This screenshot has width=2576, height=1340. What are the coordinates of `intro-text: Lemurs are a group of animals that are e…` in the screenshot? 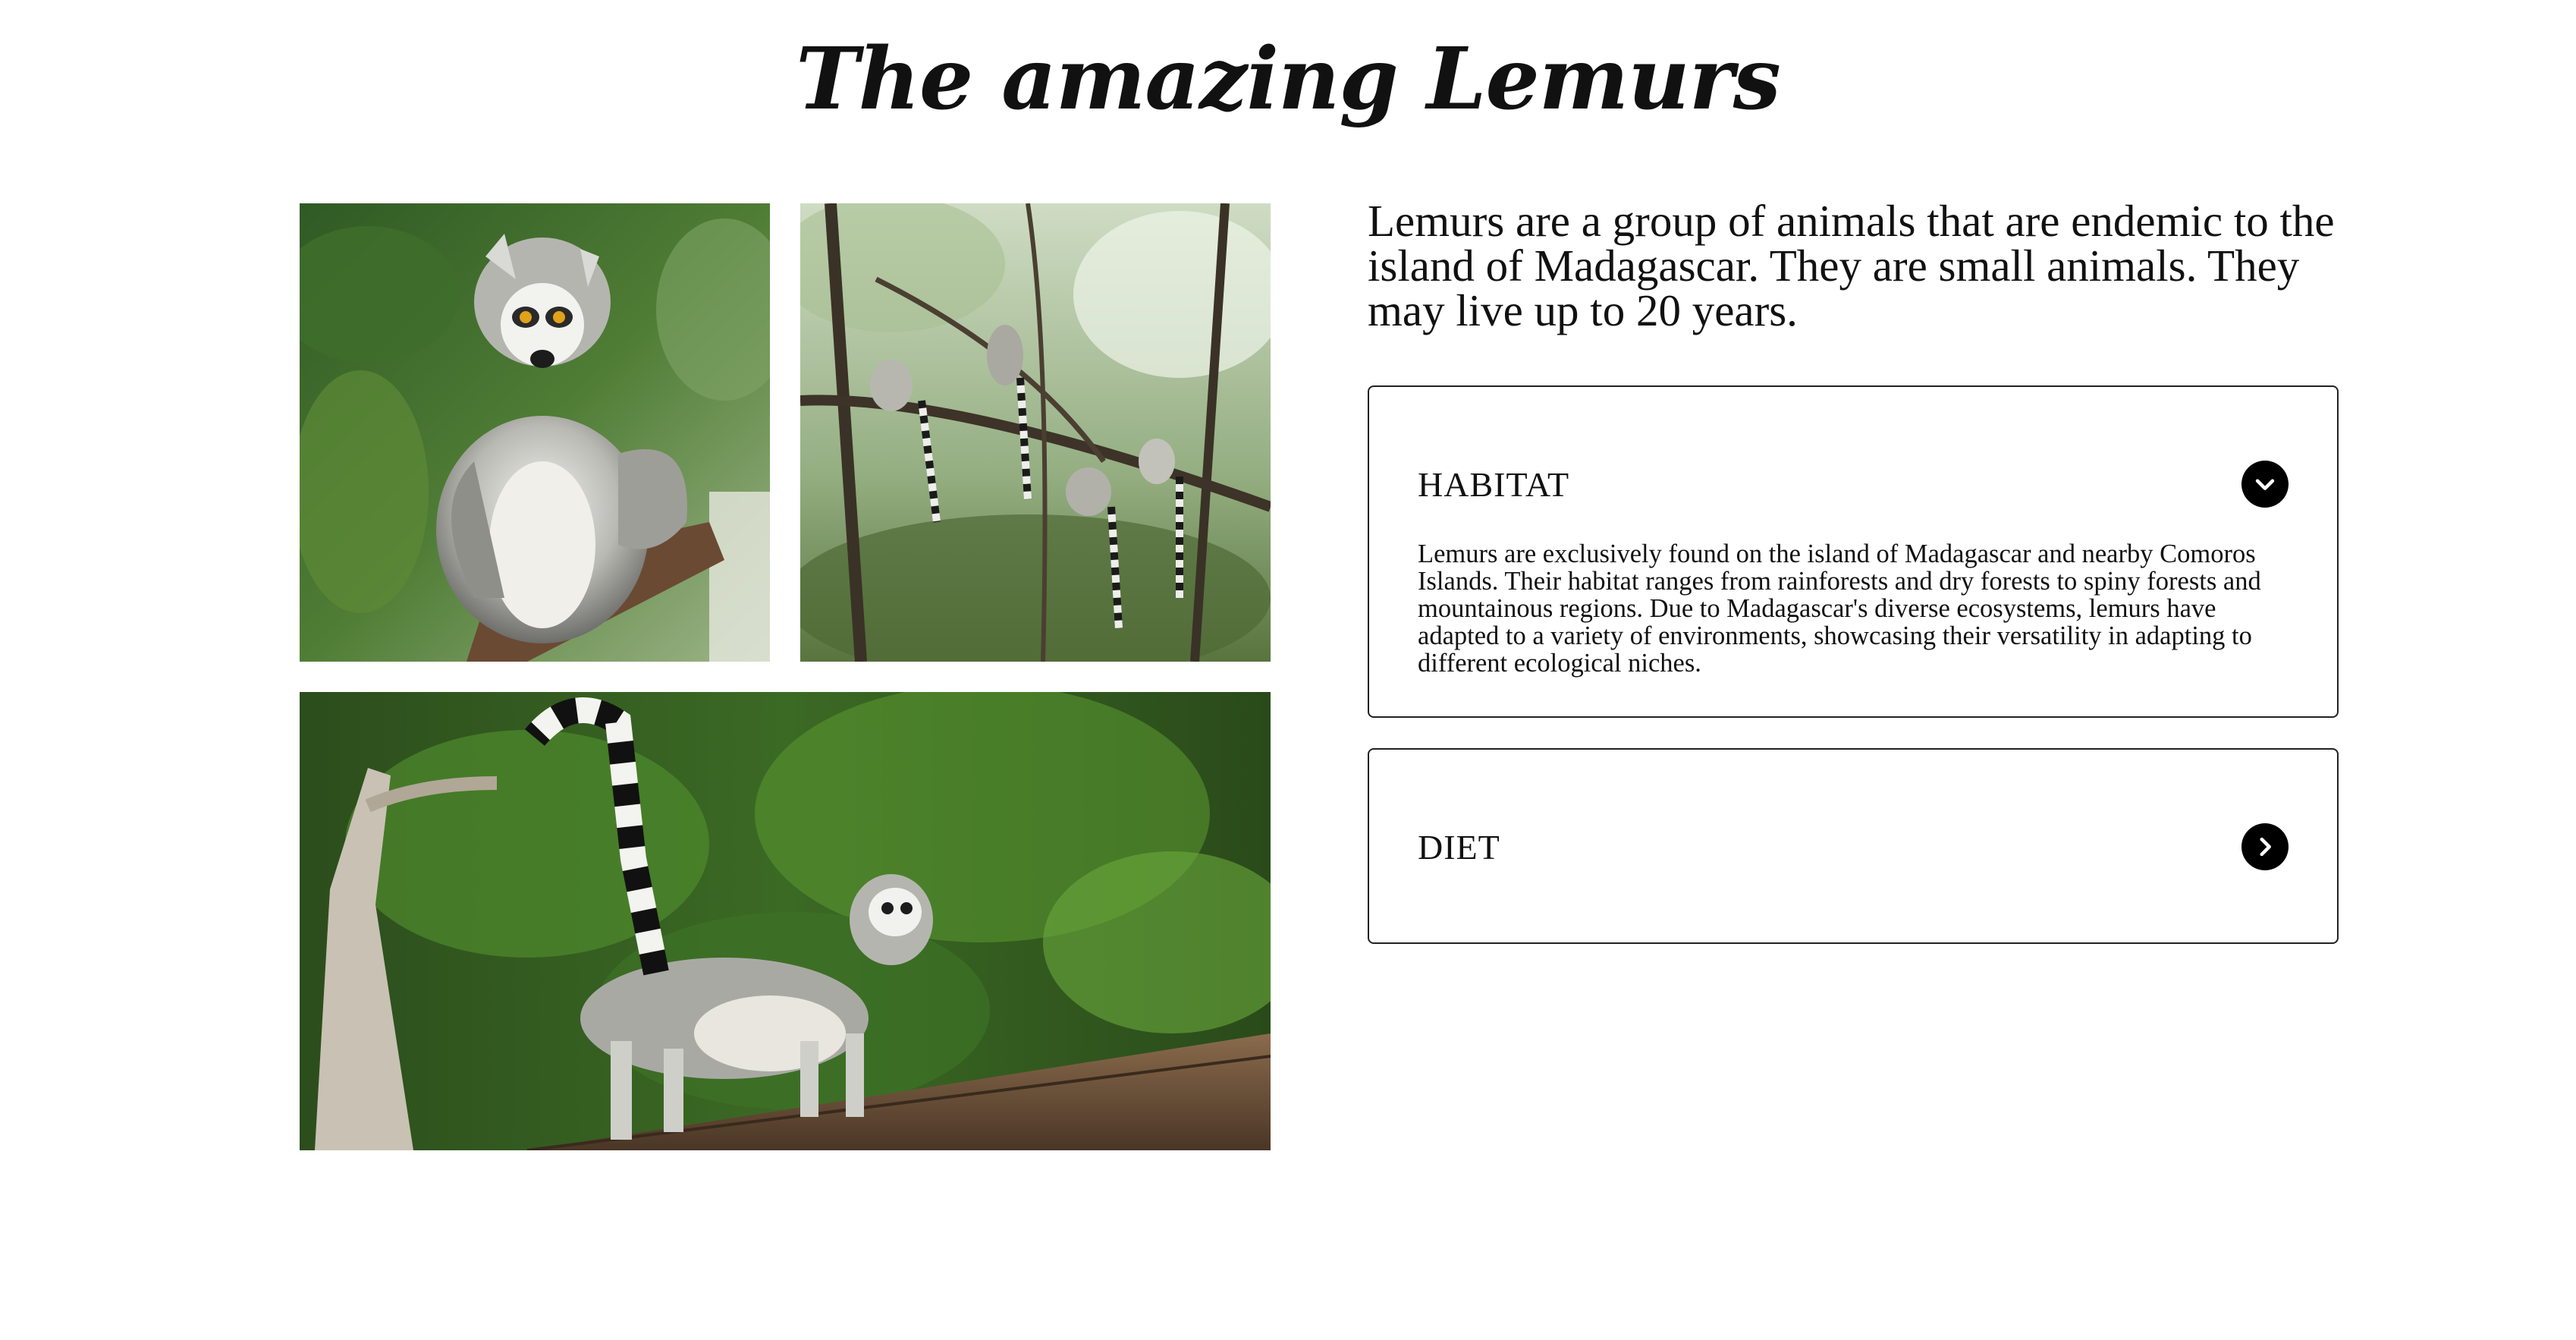 It's located at (1851, 265).